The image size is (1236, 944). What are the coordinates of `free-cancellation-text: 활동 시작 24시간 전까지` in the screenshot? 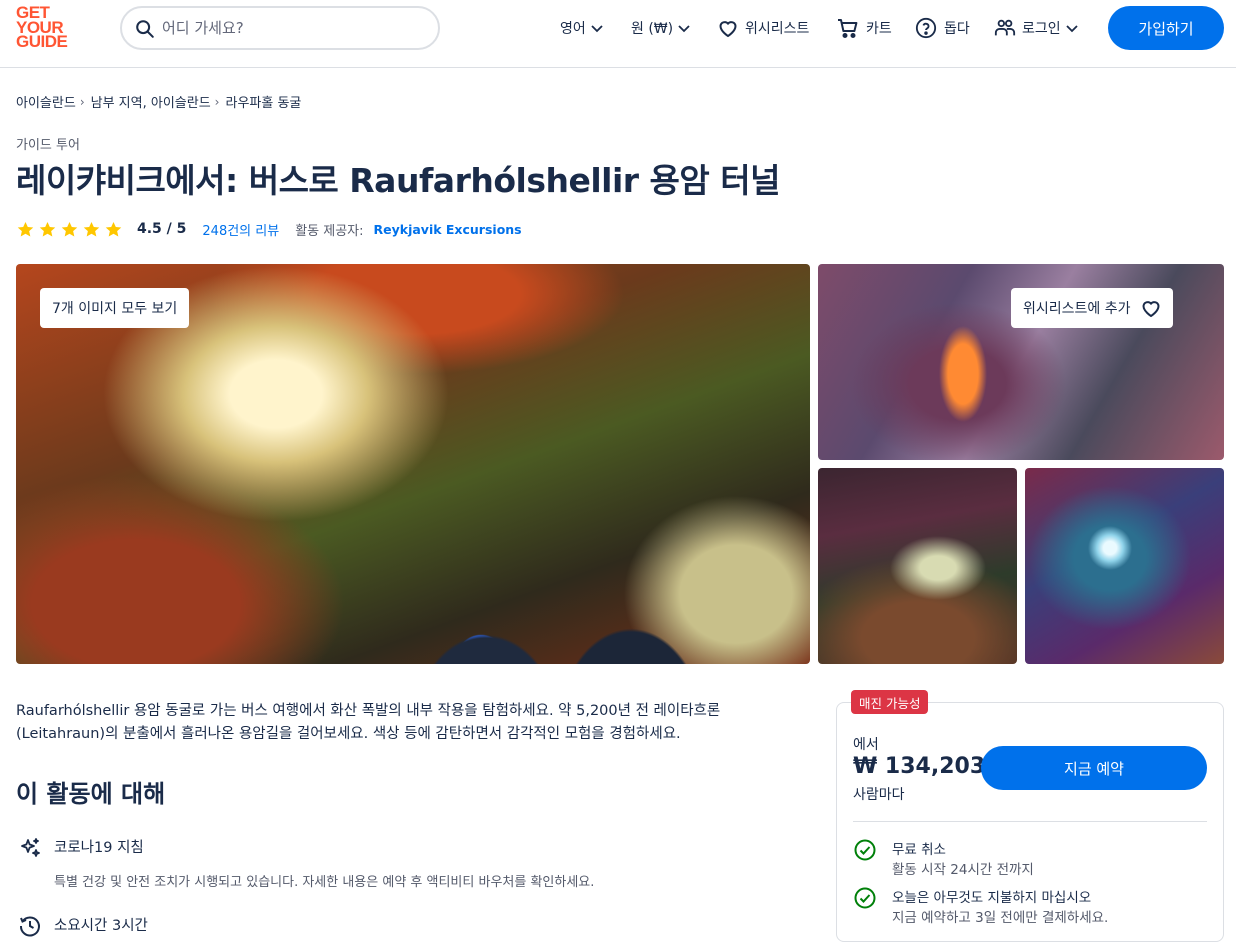 It's located at (963, 870).